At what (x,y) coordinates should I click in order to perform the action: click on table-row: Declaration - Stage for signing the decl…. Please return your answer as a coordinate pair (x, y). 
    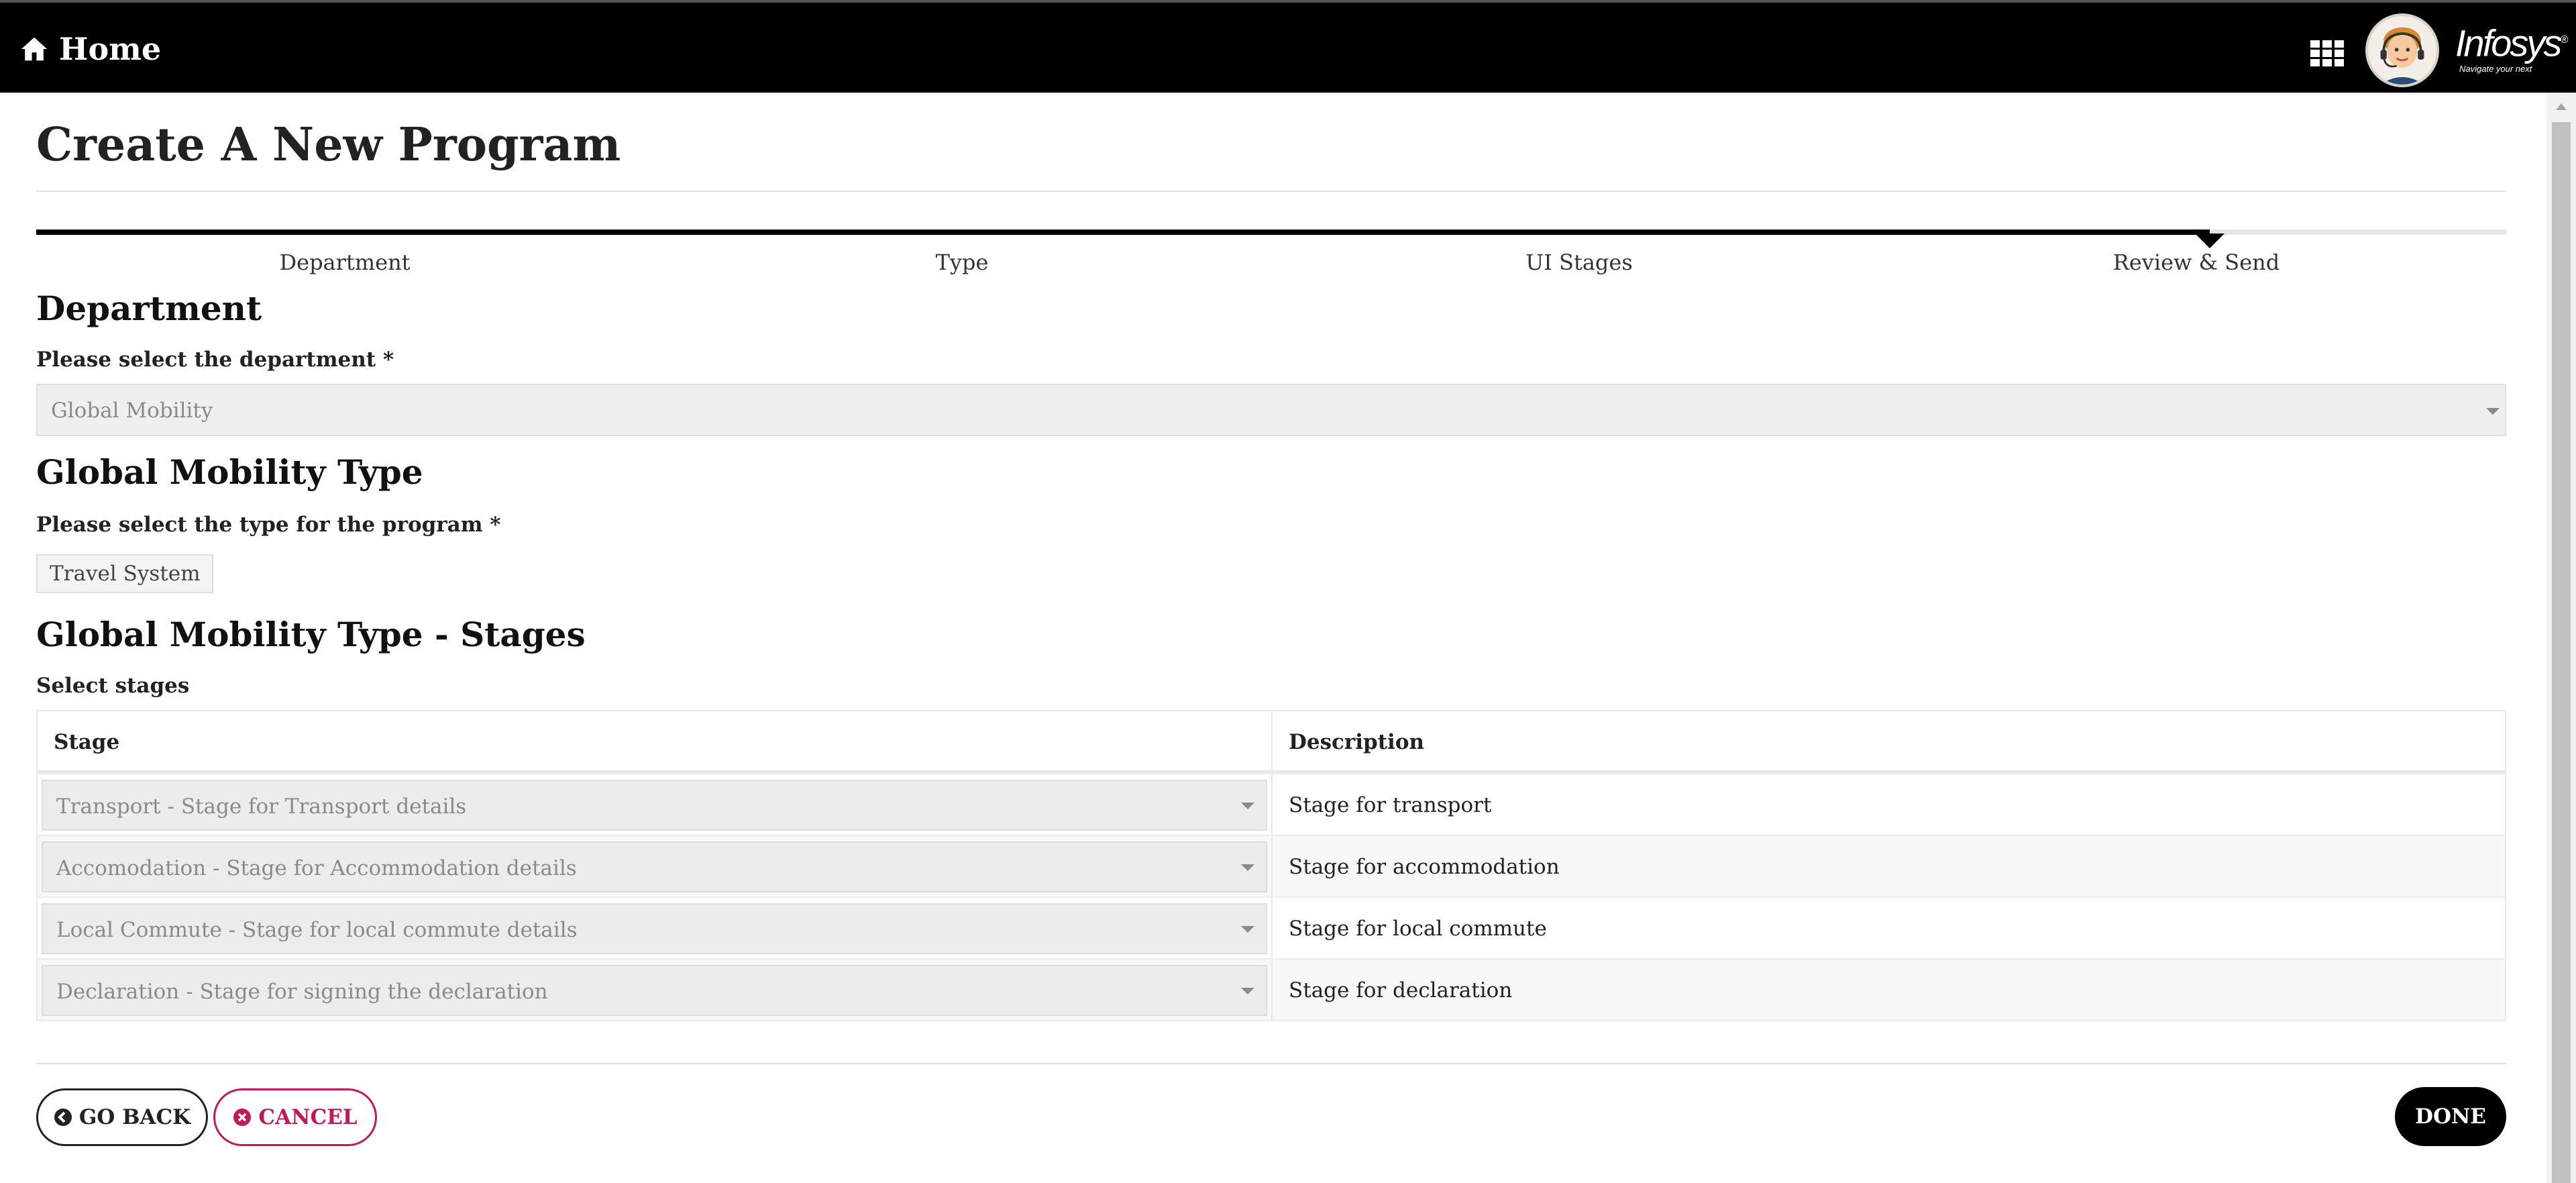
    Looking at the image, I should click on (1271, 989).